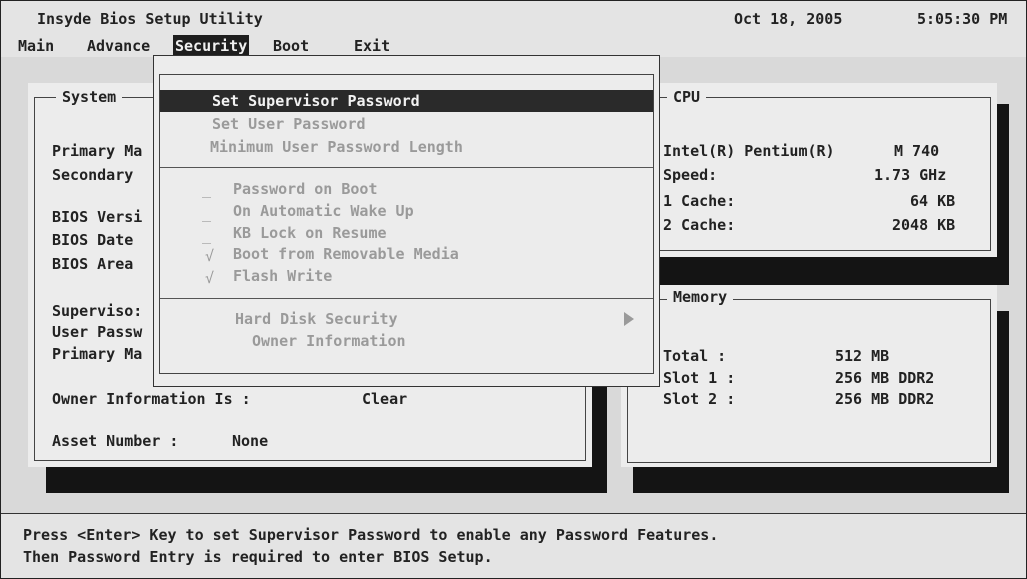 This screenshot has width=1027, height=579. What do you see at coordinates (1002, 402) in the screenshot?
I see `memory-panel-shadow-side` at bounding box center [1002, 402].